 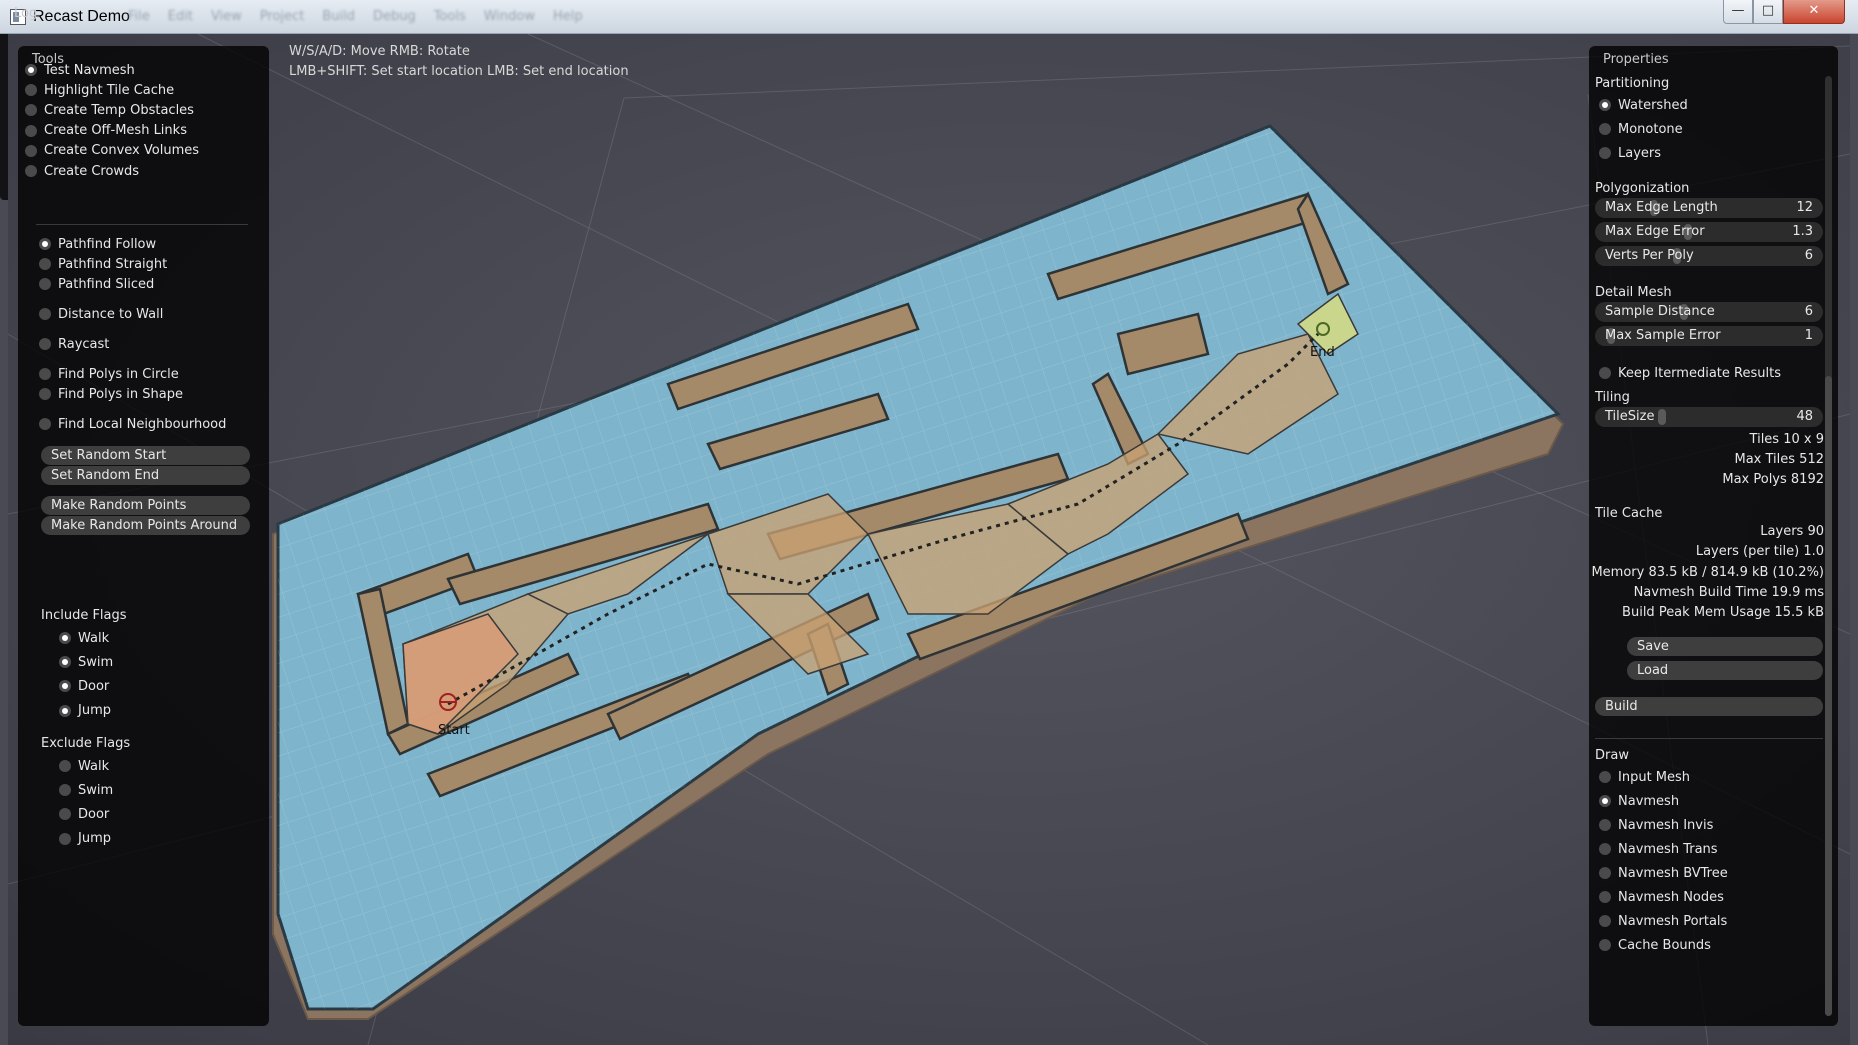 I want to click on partitioning-option-watershed: Watershed, so click(x=1643, y=105).